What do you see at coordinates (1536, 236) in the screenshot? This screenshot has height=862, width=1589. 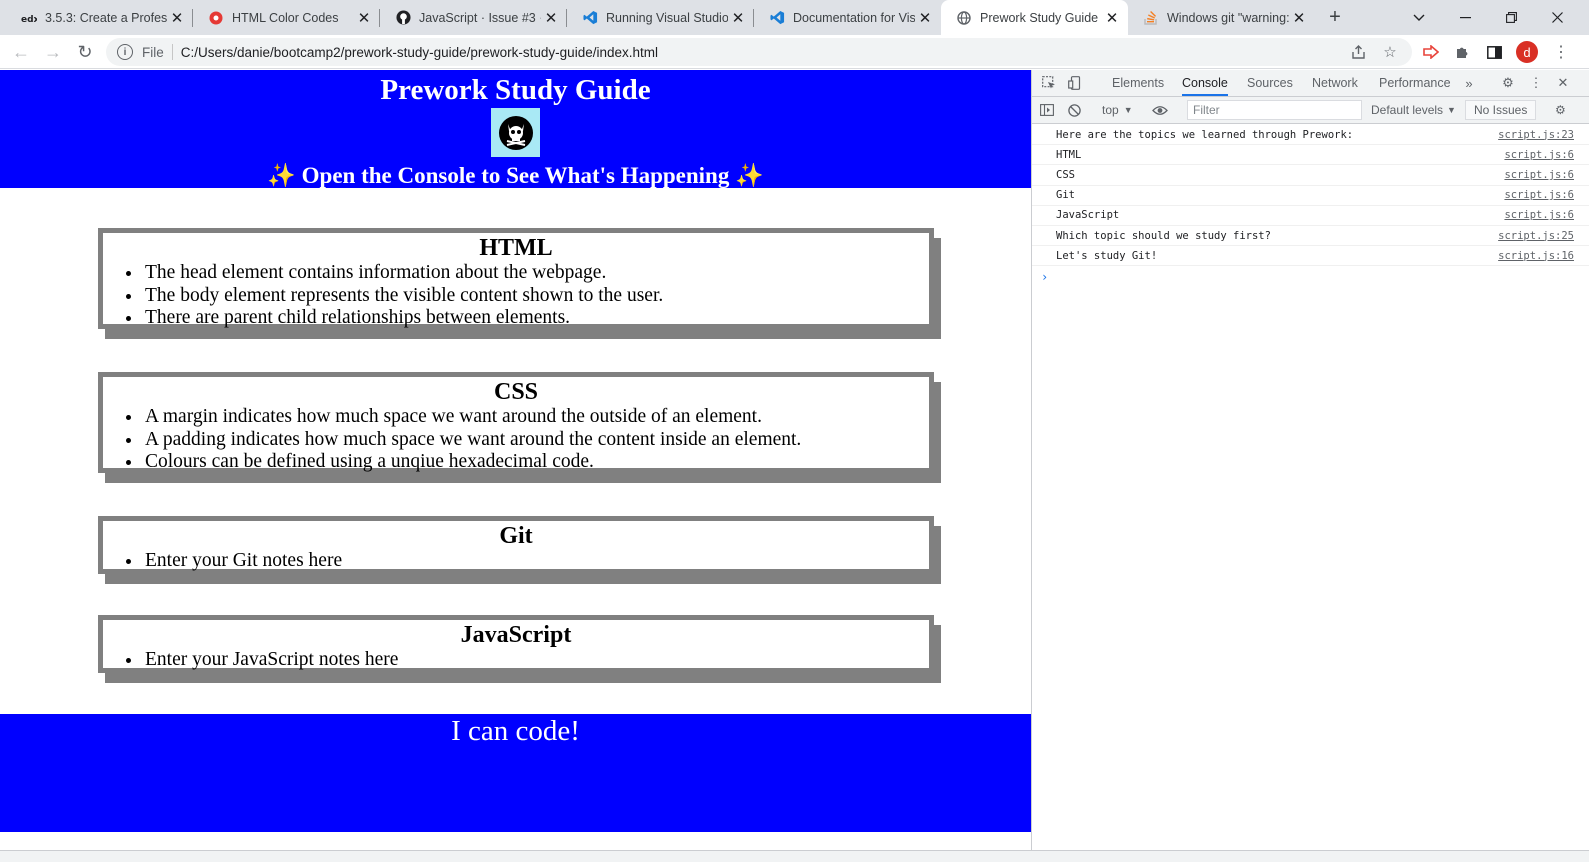 I see `source-link: script.js:25` at bounding box center [1536, 236].